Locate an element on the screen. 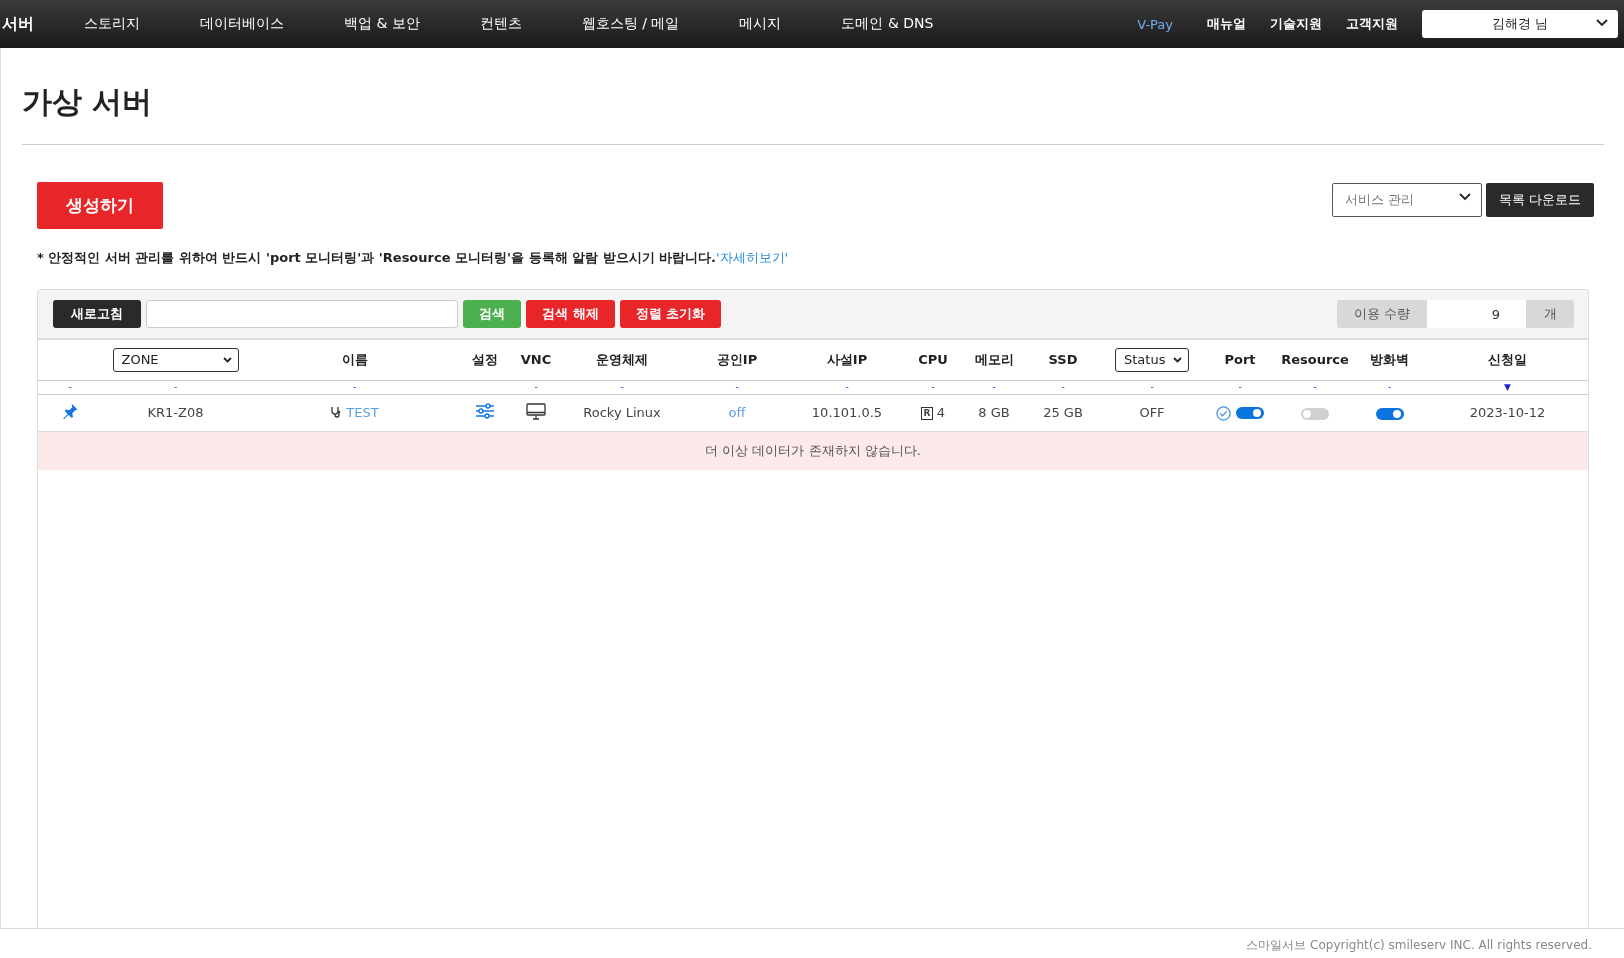 The height and width of the screenshot is (958, 1624). download-list-button: 목록 다운로드 is located at coordinates (1539, 199).